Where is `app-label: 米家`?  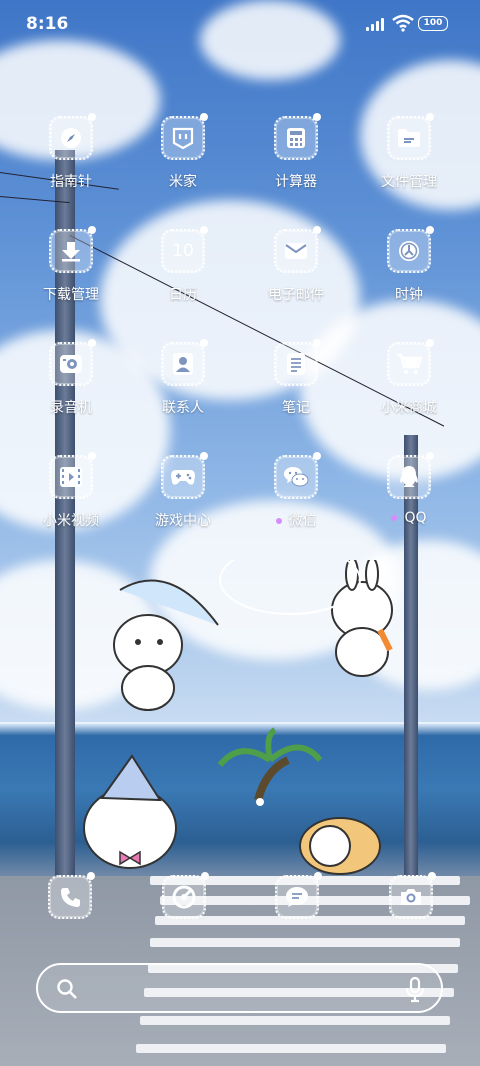
app-label: 米家 is located at coordinates (183, 182).